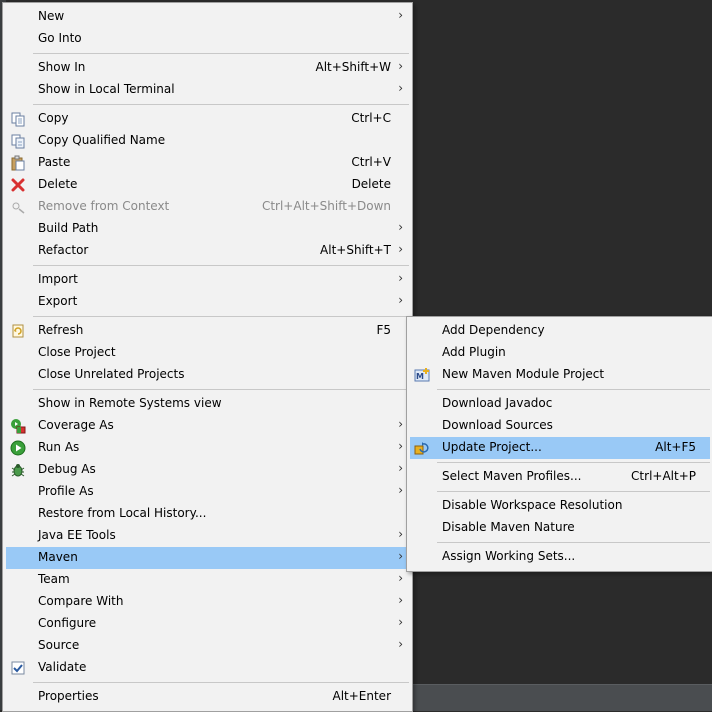  I want to click on svg-text: M, so click(420, 376).